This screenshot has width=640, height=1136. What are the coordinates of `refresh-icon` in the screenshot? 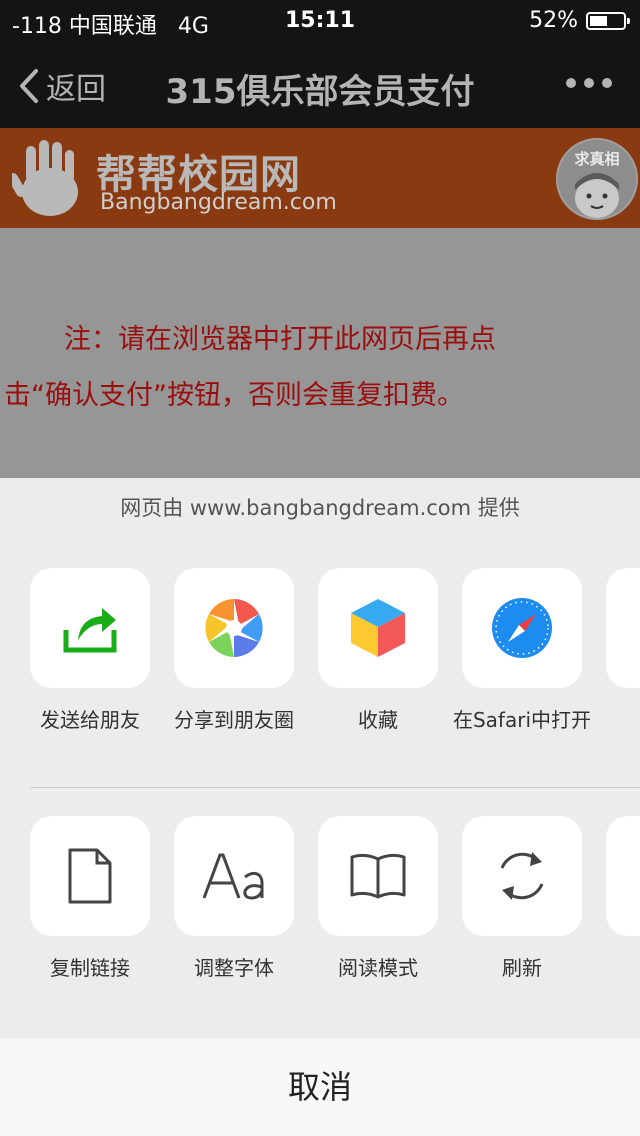 It's located at (522, 876).